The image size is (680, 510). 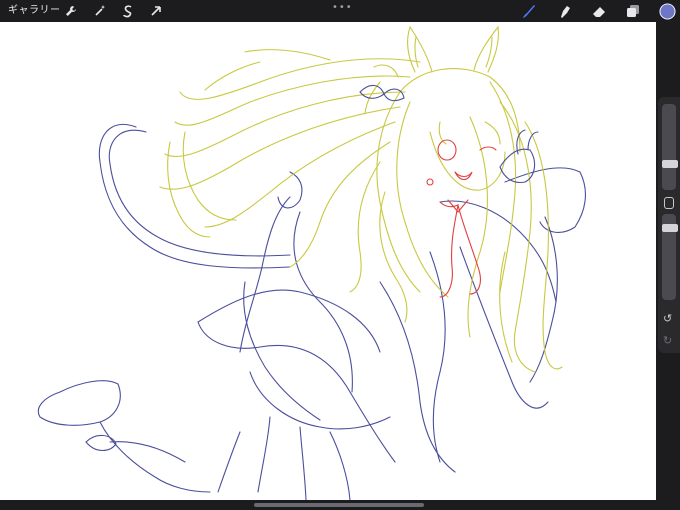 What do you see at coordinates (670, 164) in the screenshot?
I see `brush-size-thumb` at bounding box center [670, 164].